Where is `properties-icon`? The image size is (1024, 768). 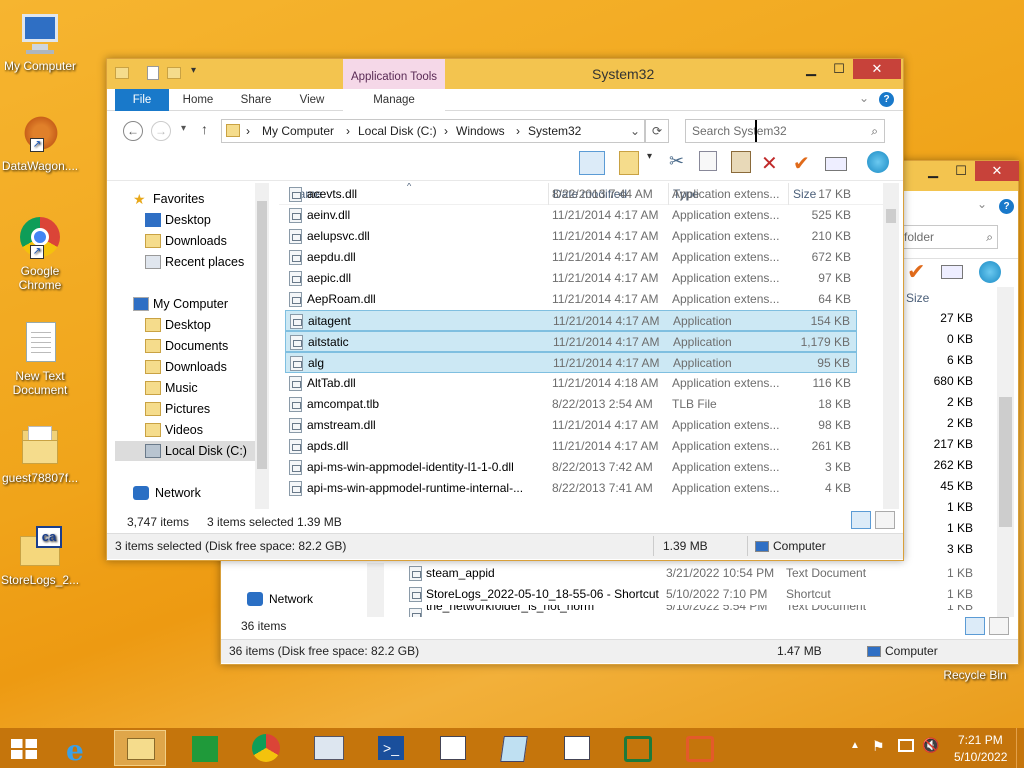 properties-icon is located at coordinates (153, 73).